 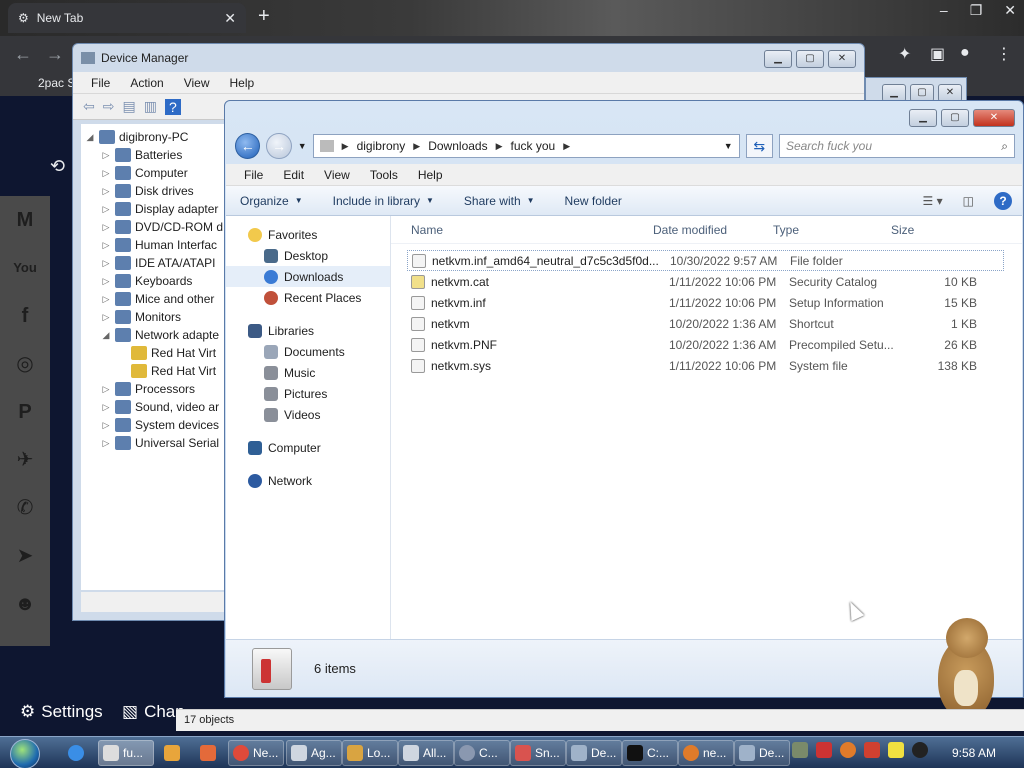 I want to click on start-button, so click(x=25, y=753).